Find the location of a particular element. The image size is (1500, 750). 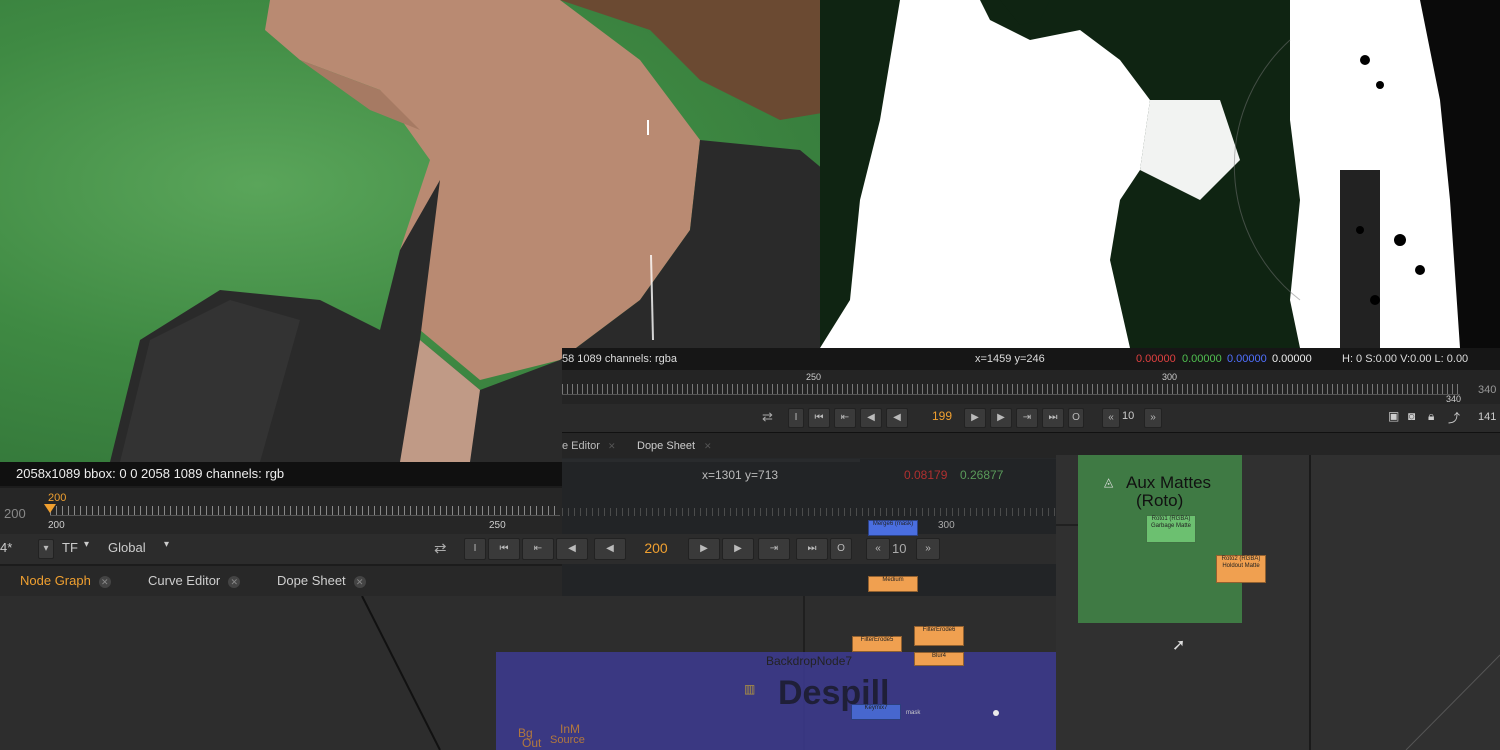

ghost-coordinates: x=1301 y=713 is located at coordinates (740, 475).